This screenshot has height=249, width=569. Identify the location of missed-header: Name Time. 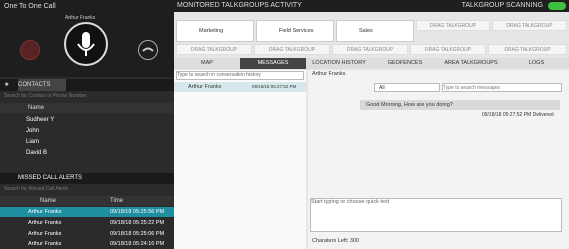
(87, 201).